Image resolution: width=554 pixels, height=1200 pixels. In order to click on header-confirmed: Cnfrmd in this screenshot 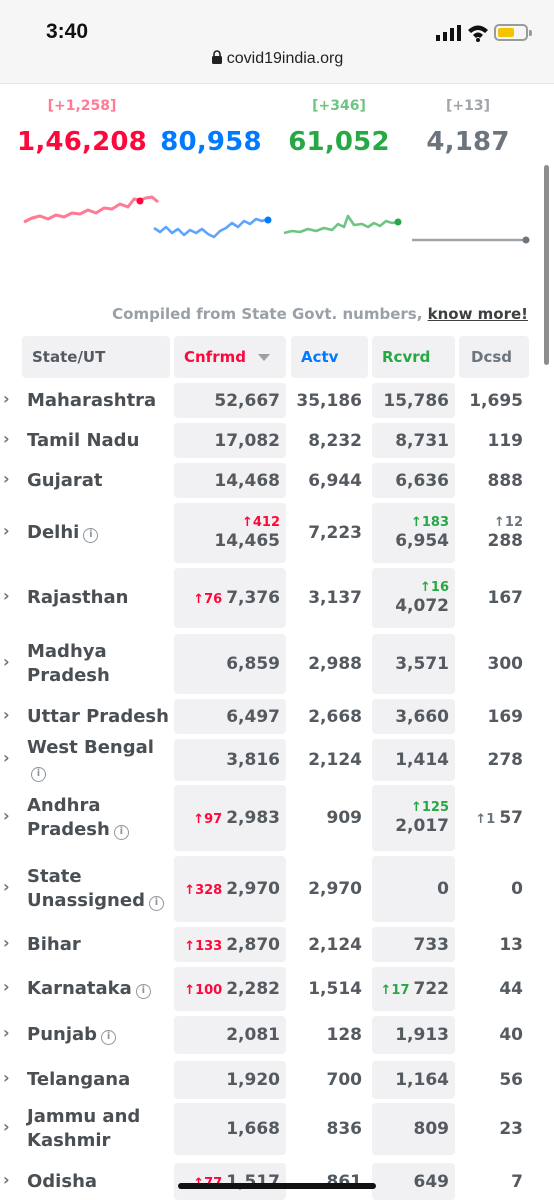, I will do `click(230, 357)`.